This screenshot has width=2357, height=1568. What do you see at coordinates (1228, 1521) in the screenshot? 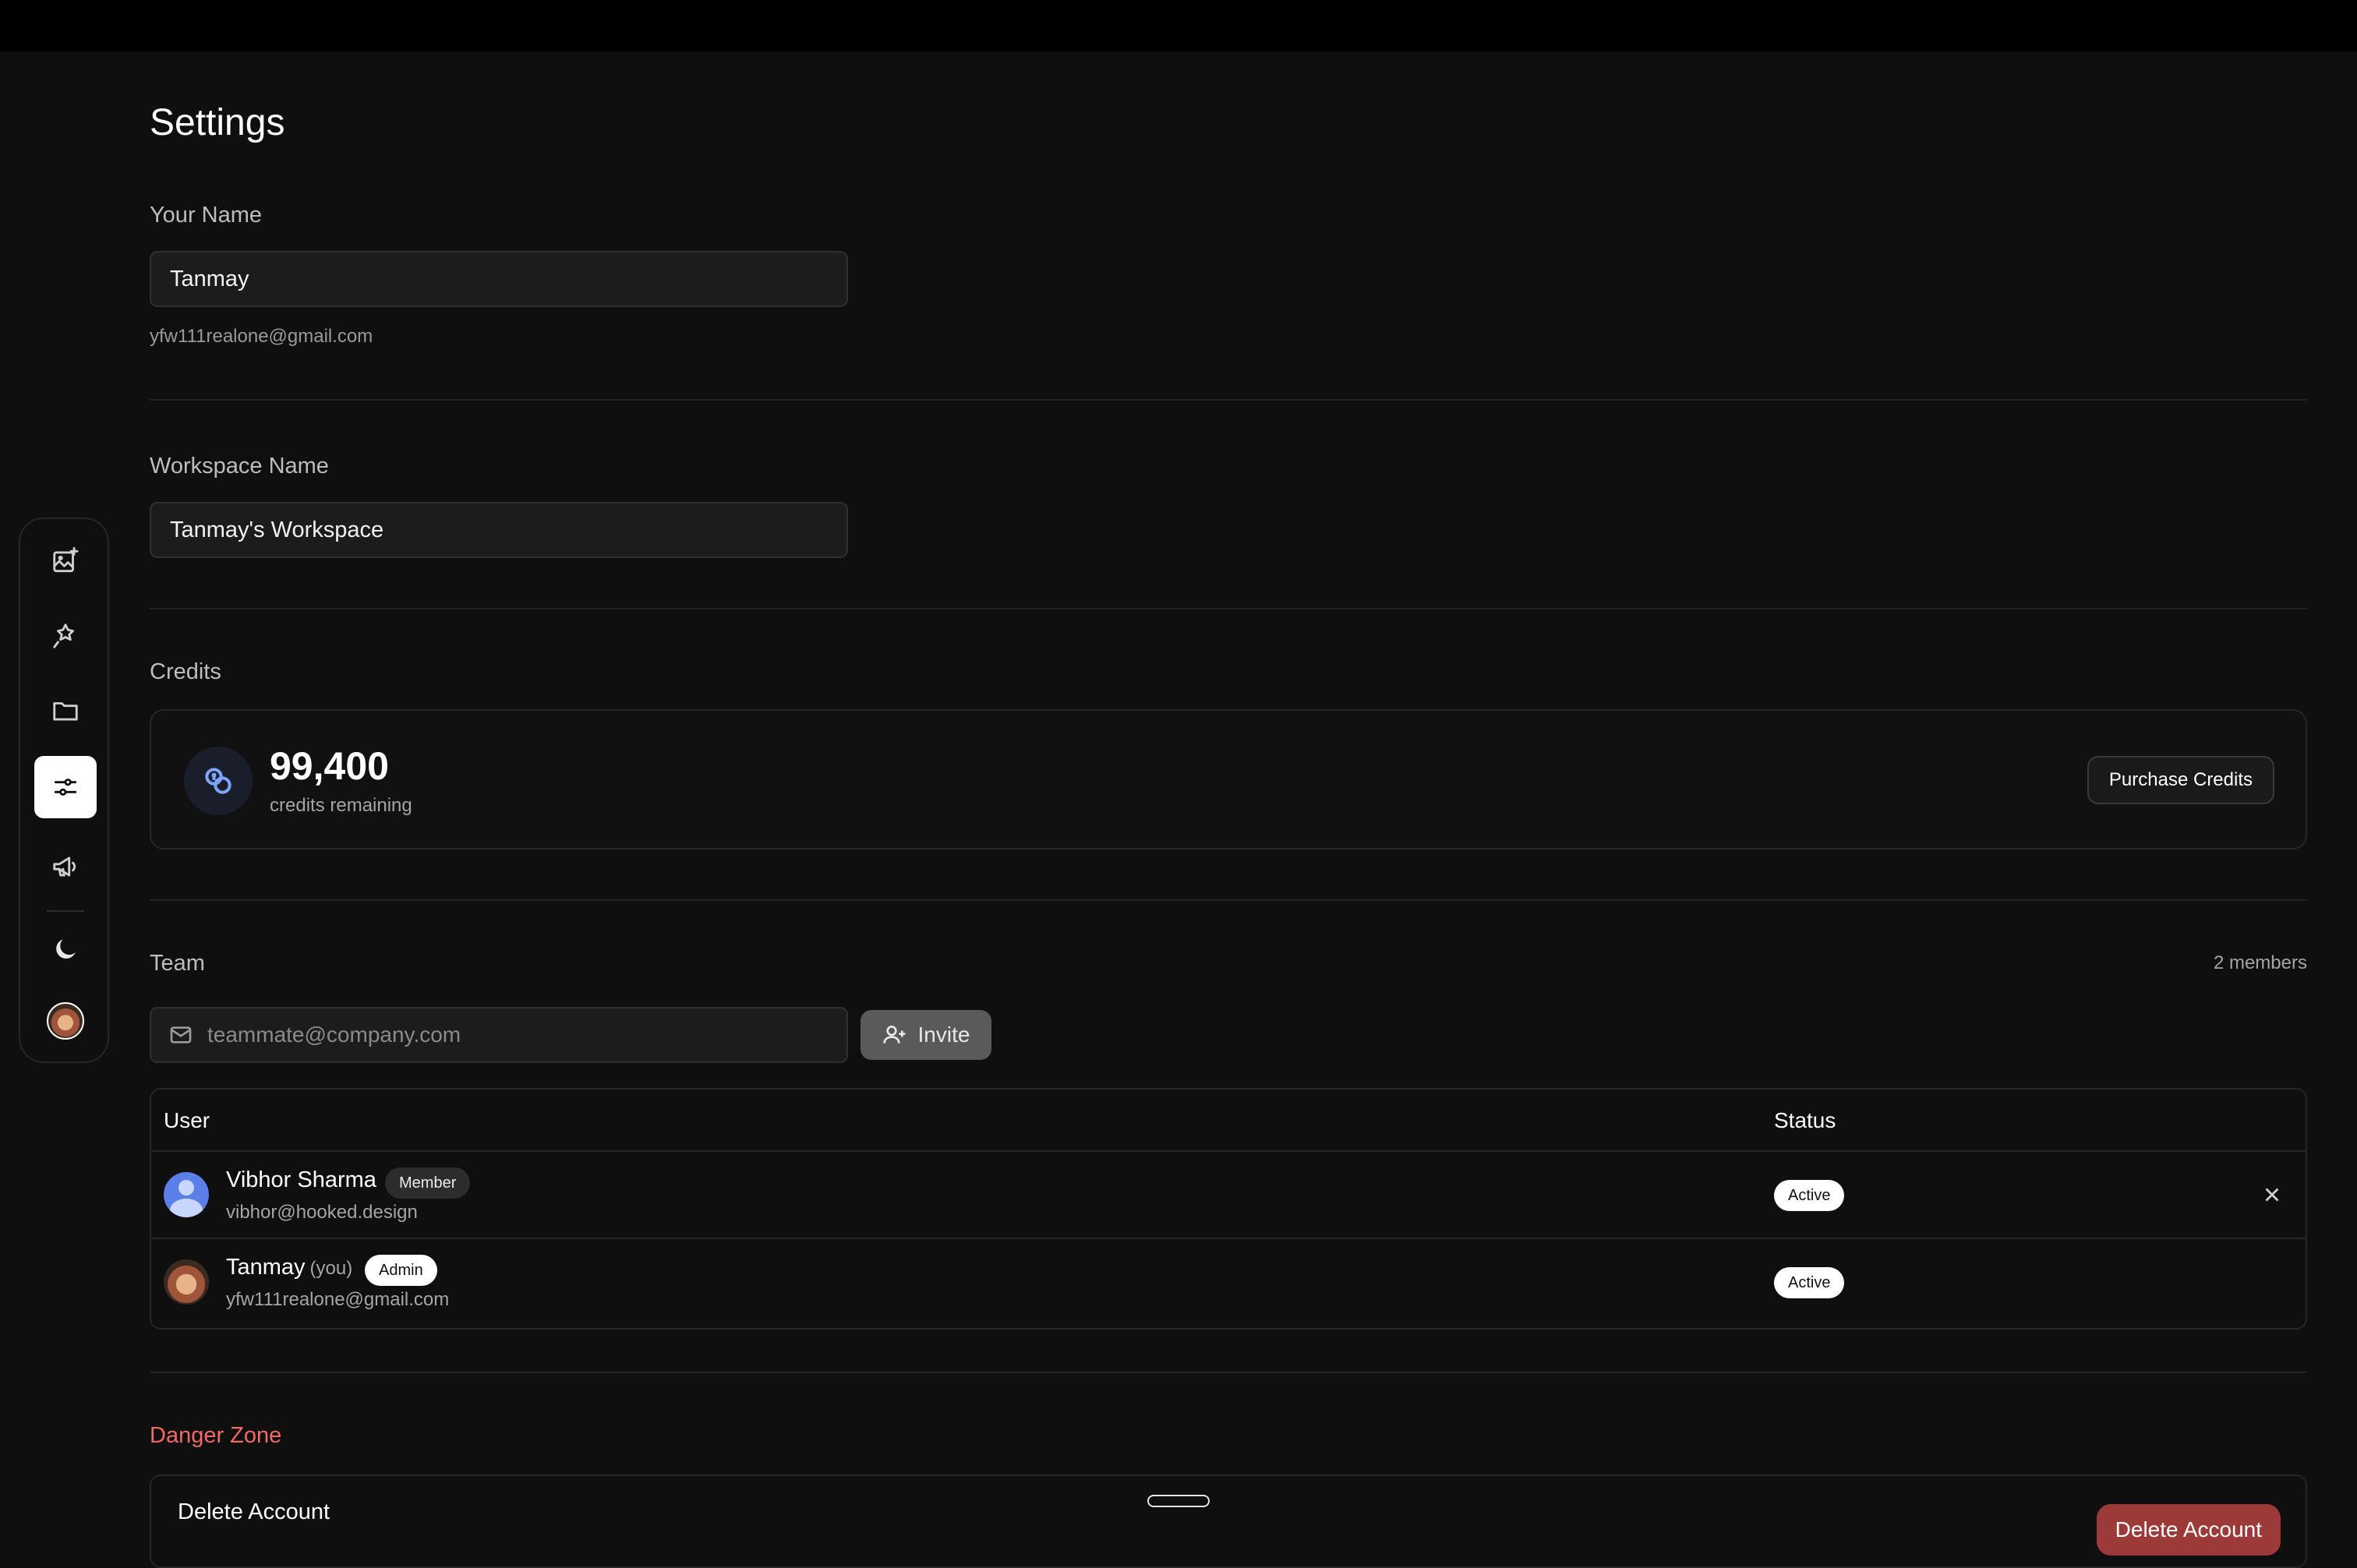
I see `danger-zone-card: Delete Account Delete Account` at bounding box center [1228, 1521].